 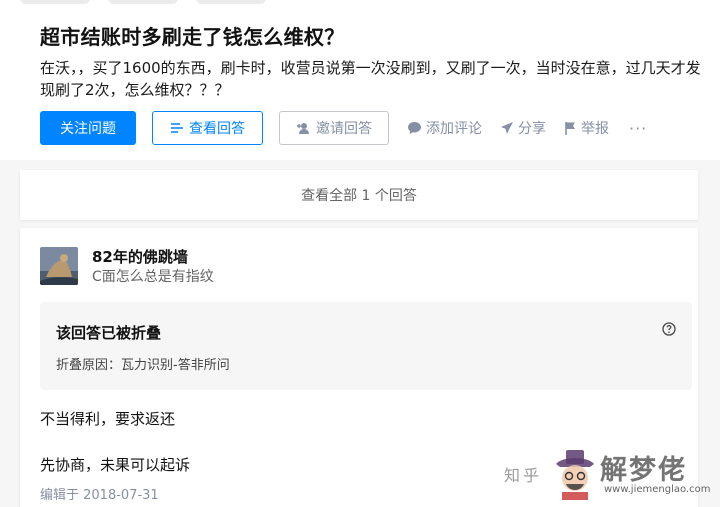 I want to click on report-button: 举报, so click(x=586, y=128).